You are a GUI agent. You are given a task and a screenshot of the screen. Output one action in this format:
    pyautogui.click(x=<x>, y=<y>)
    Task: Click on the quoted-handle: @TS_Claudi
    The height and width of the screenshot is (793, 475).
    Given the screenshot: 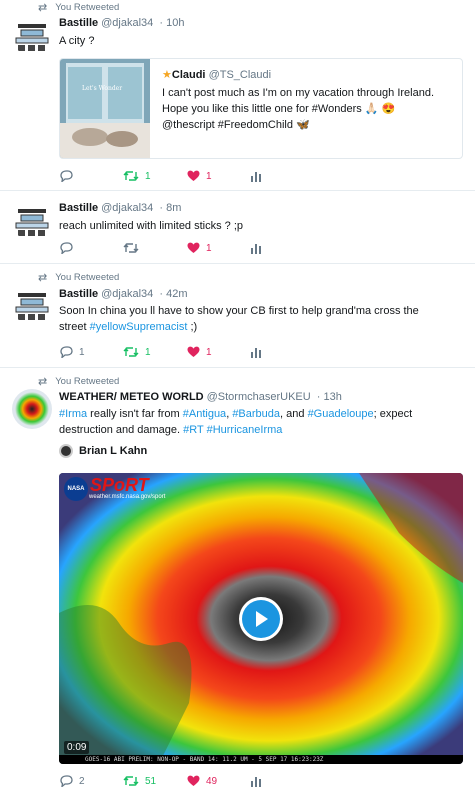 What is the action you would take?
    pyautogui.click(x=240, y=75)
    